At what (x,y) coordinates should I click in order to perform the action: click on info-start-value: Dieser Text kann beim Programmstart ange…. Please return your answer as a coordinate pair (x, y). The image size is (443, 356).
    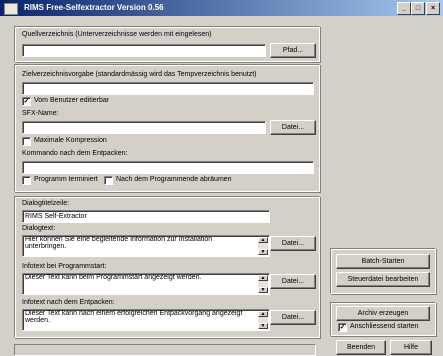
    Looking at the image, I should click on (113, 277).